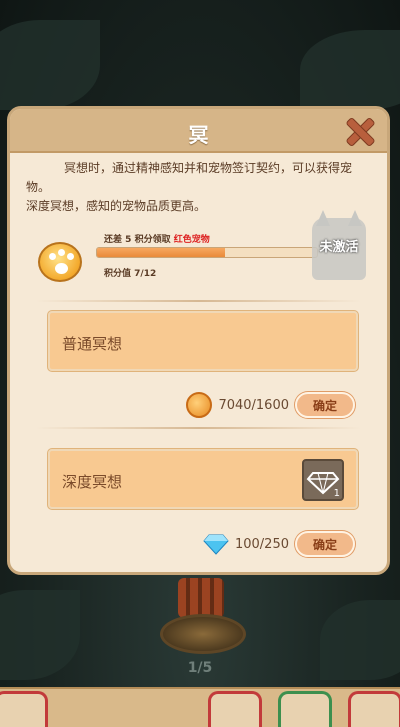 This screenshot has width=400, height=727. I want to click on reward-progress: 还差 5 积分领取 红色宠物 积分值 7/12 未激活, so click(198, 251).